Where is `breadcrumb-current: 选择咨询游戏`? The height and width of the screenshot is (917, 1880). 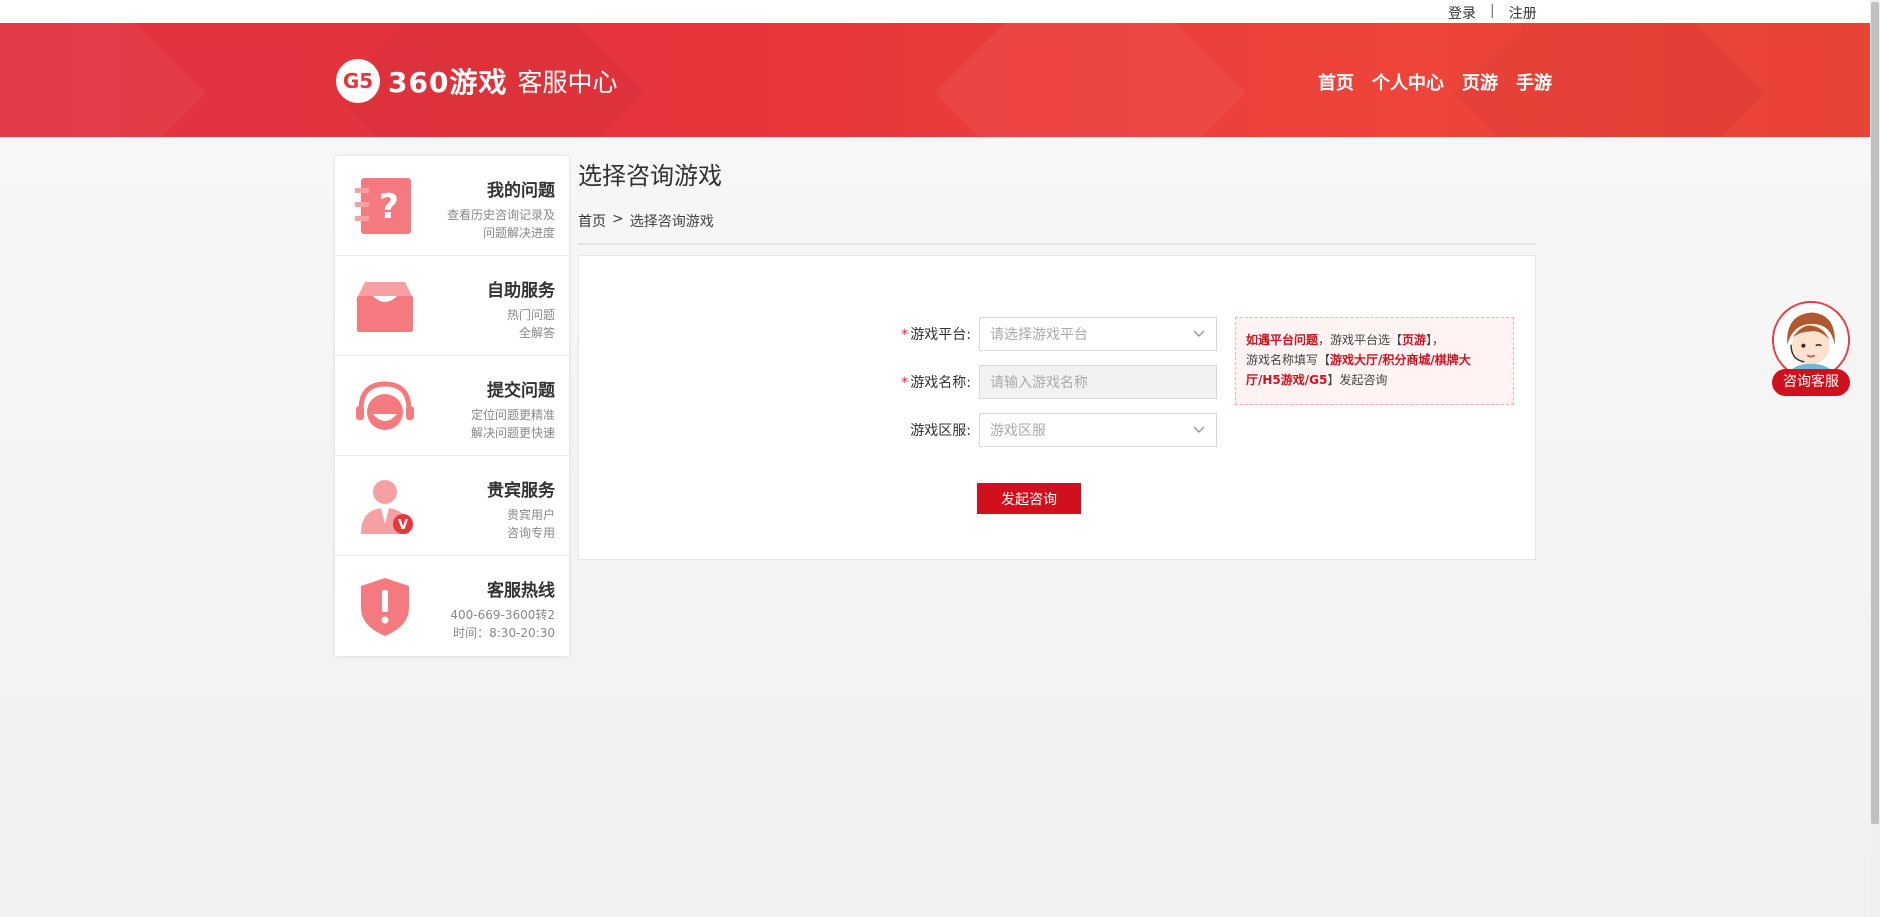 breadcrumb-current: 选择咨询游戏 is located at coordinates (671, 222).